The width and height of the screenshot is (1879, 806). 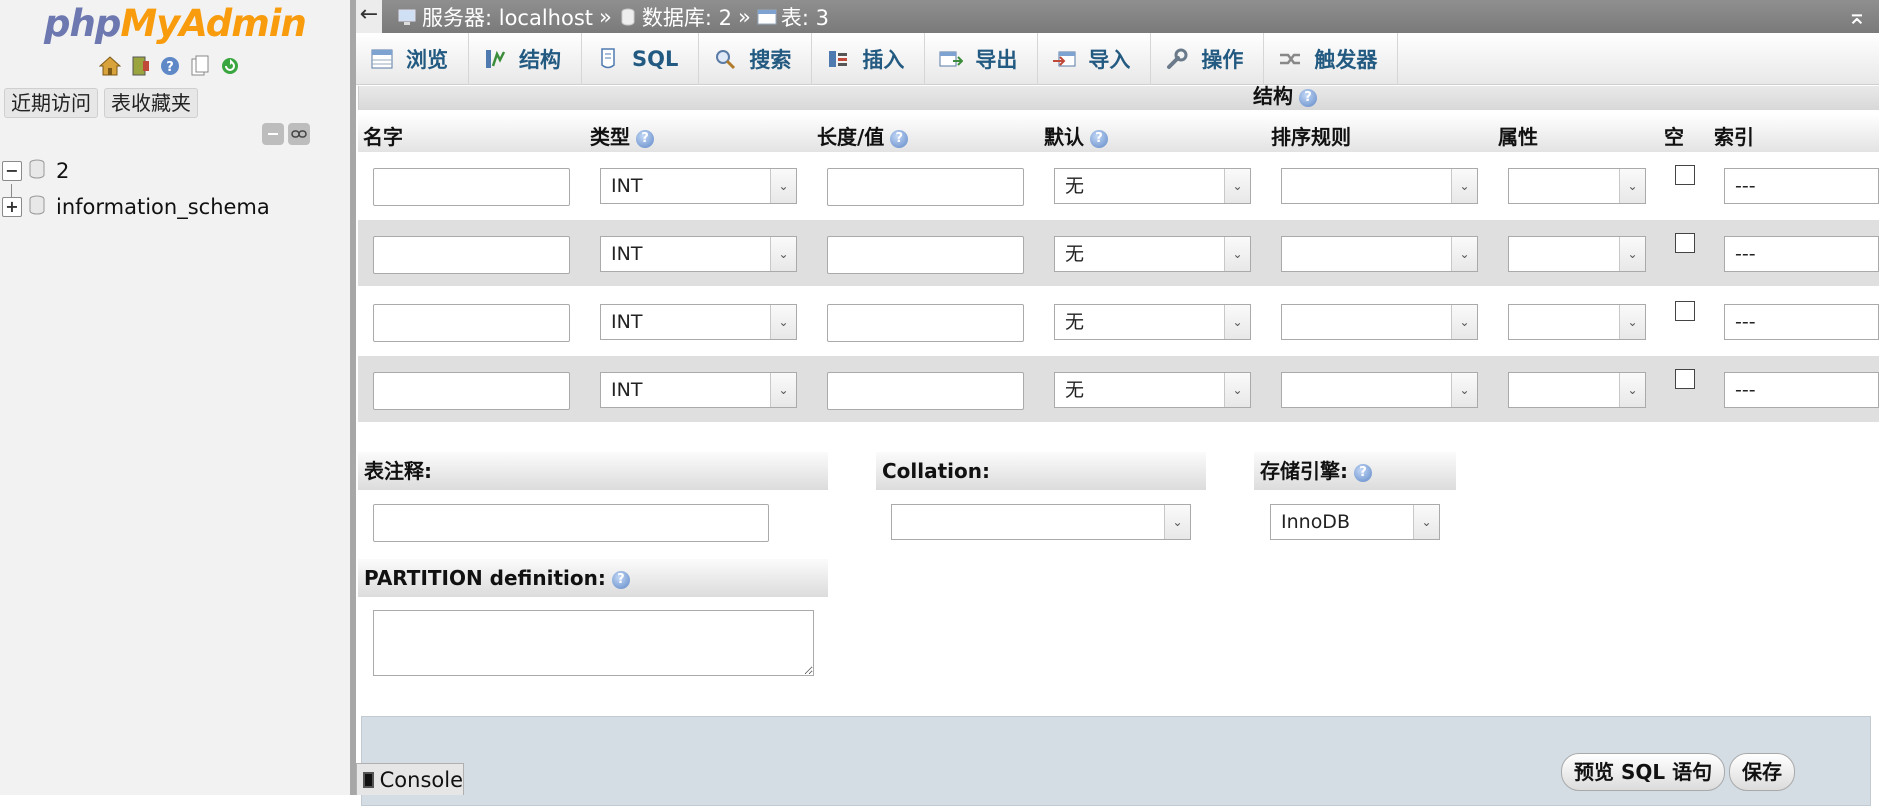 I want to click on collapse-all-icon, so click(x=273, y=134).